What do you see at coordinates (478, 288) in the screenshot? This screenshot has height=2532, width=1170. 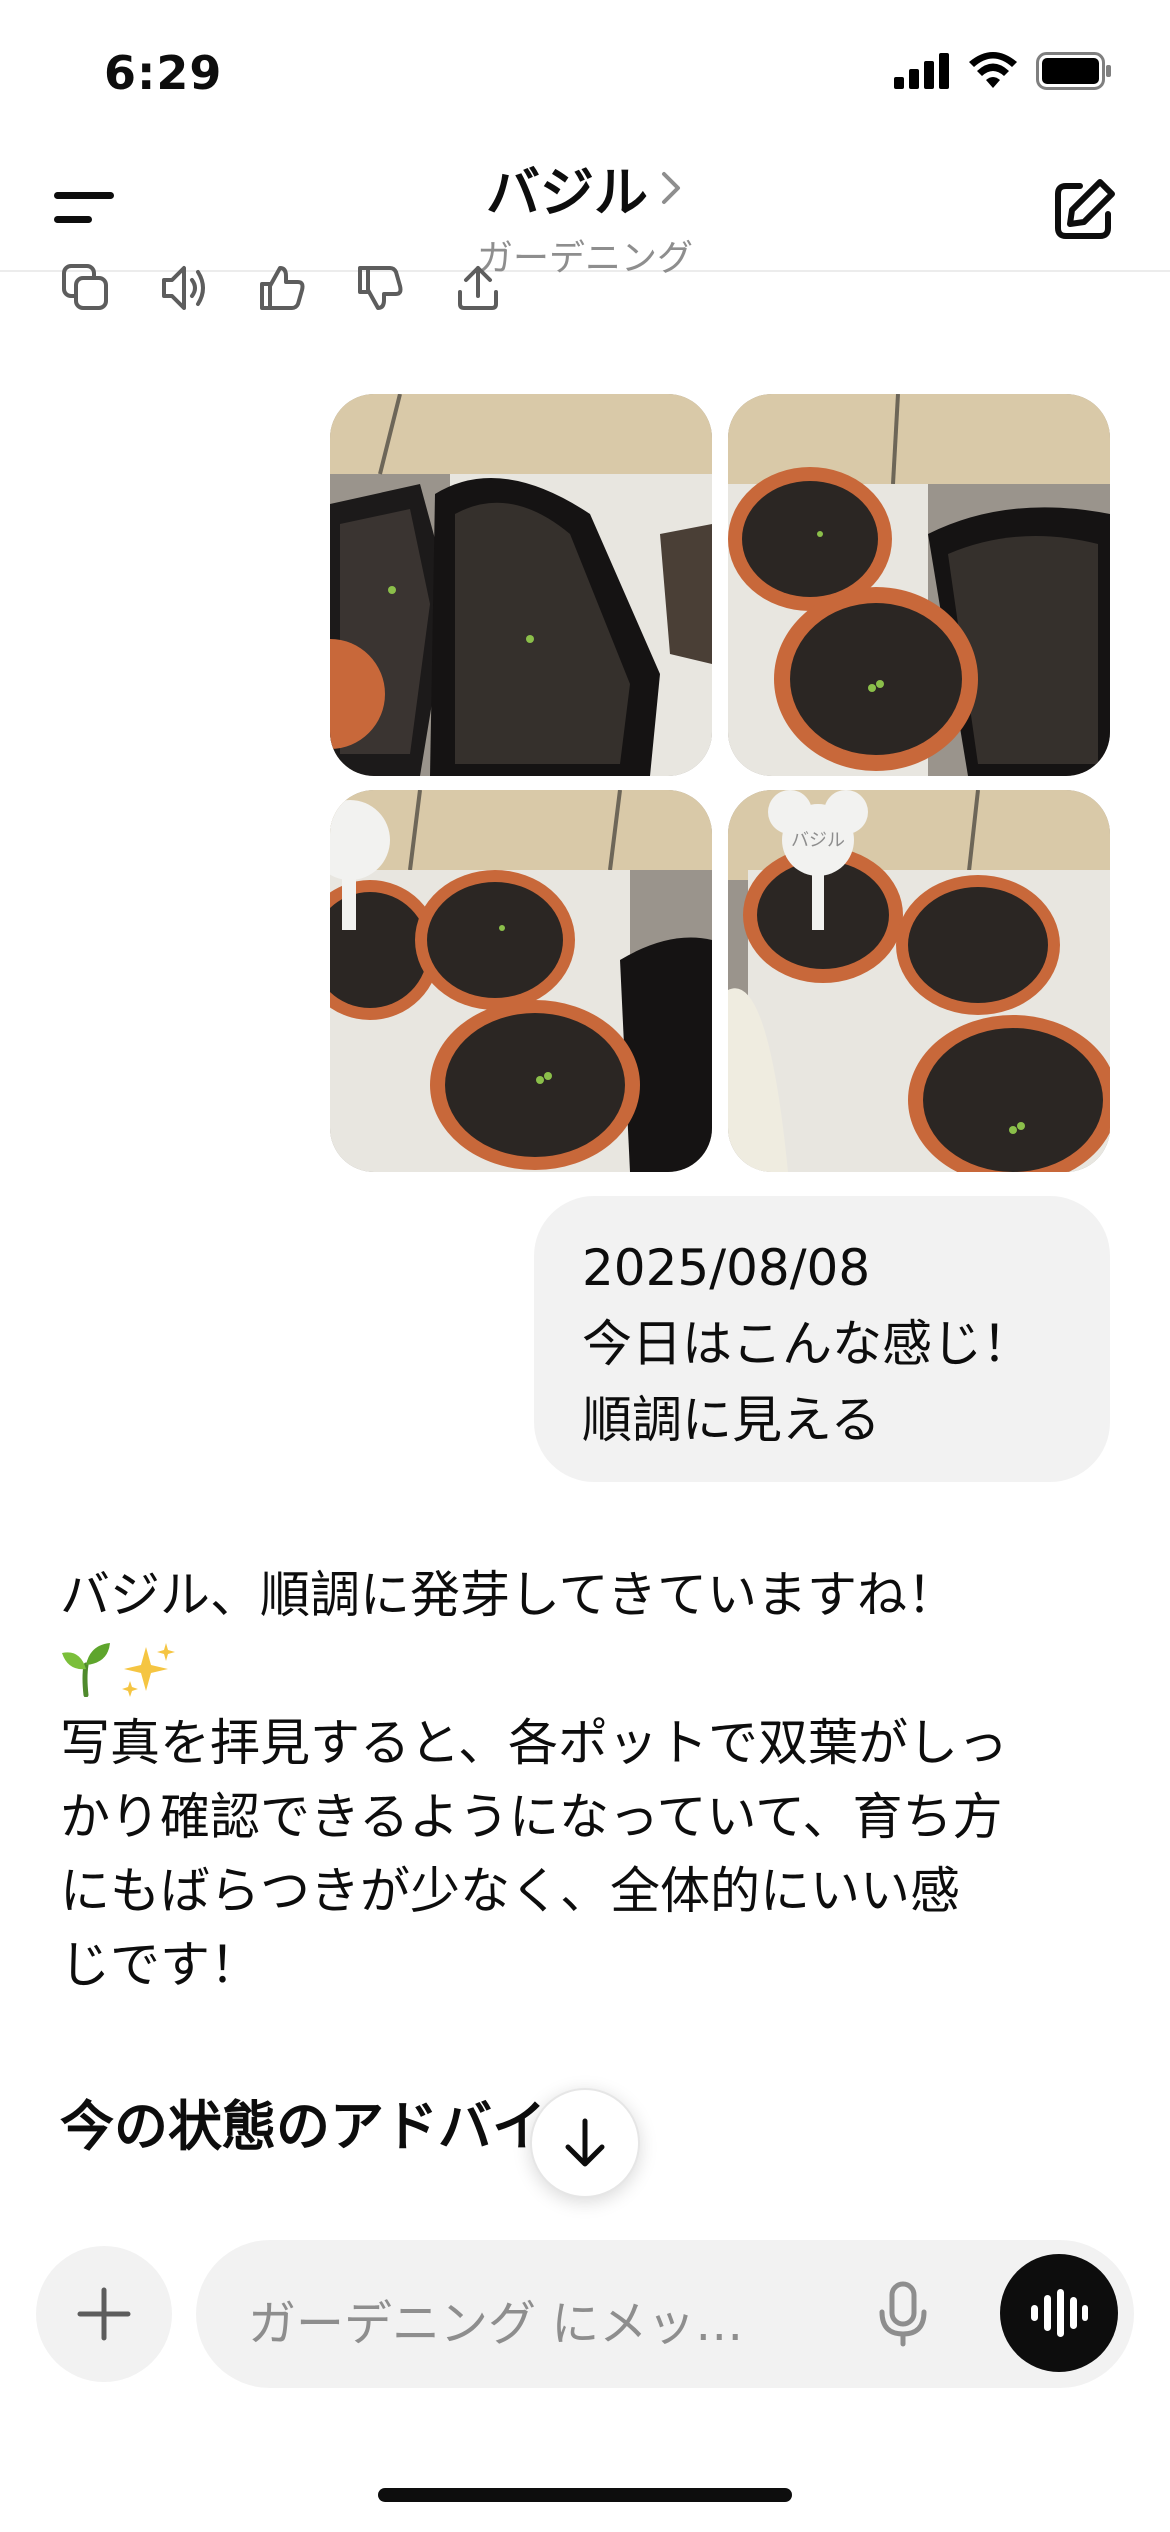 I see `share-icon` at bounding box center [478, 288].